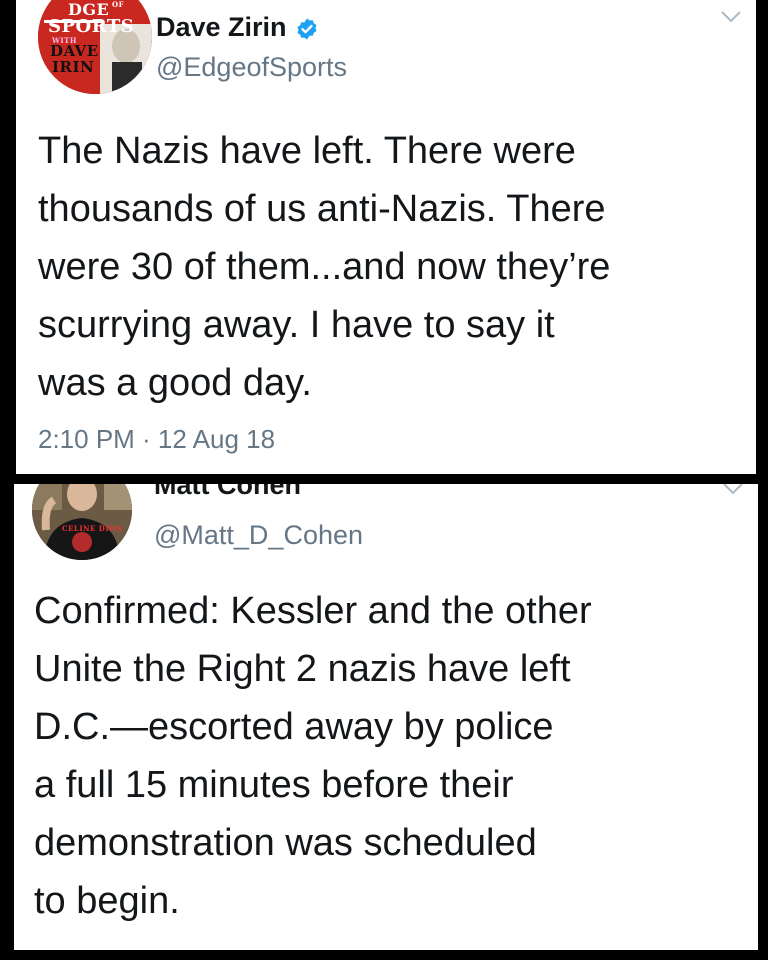  What do you see at coordinates (73, 67) in the screenshot?
I see `avatar-logo-line5: IRIN` at bounding box center [73, 67].